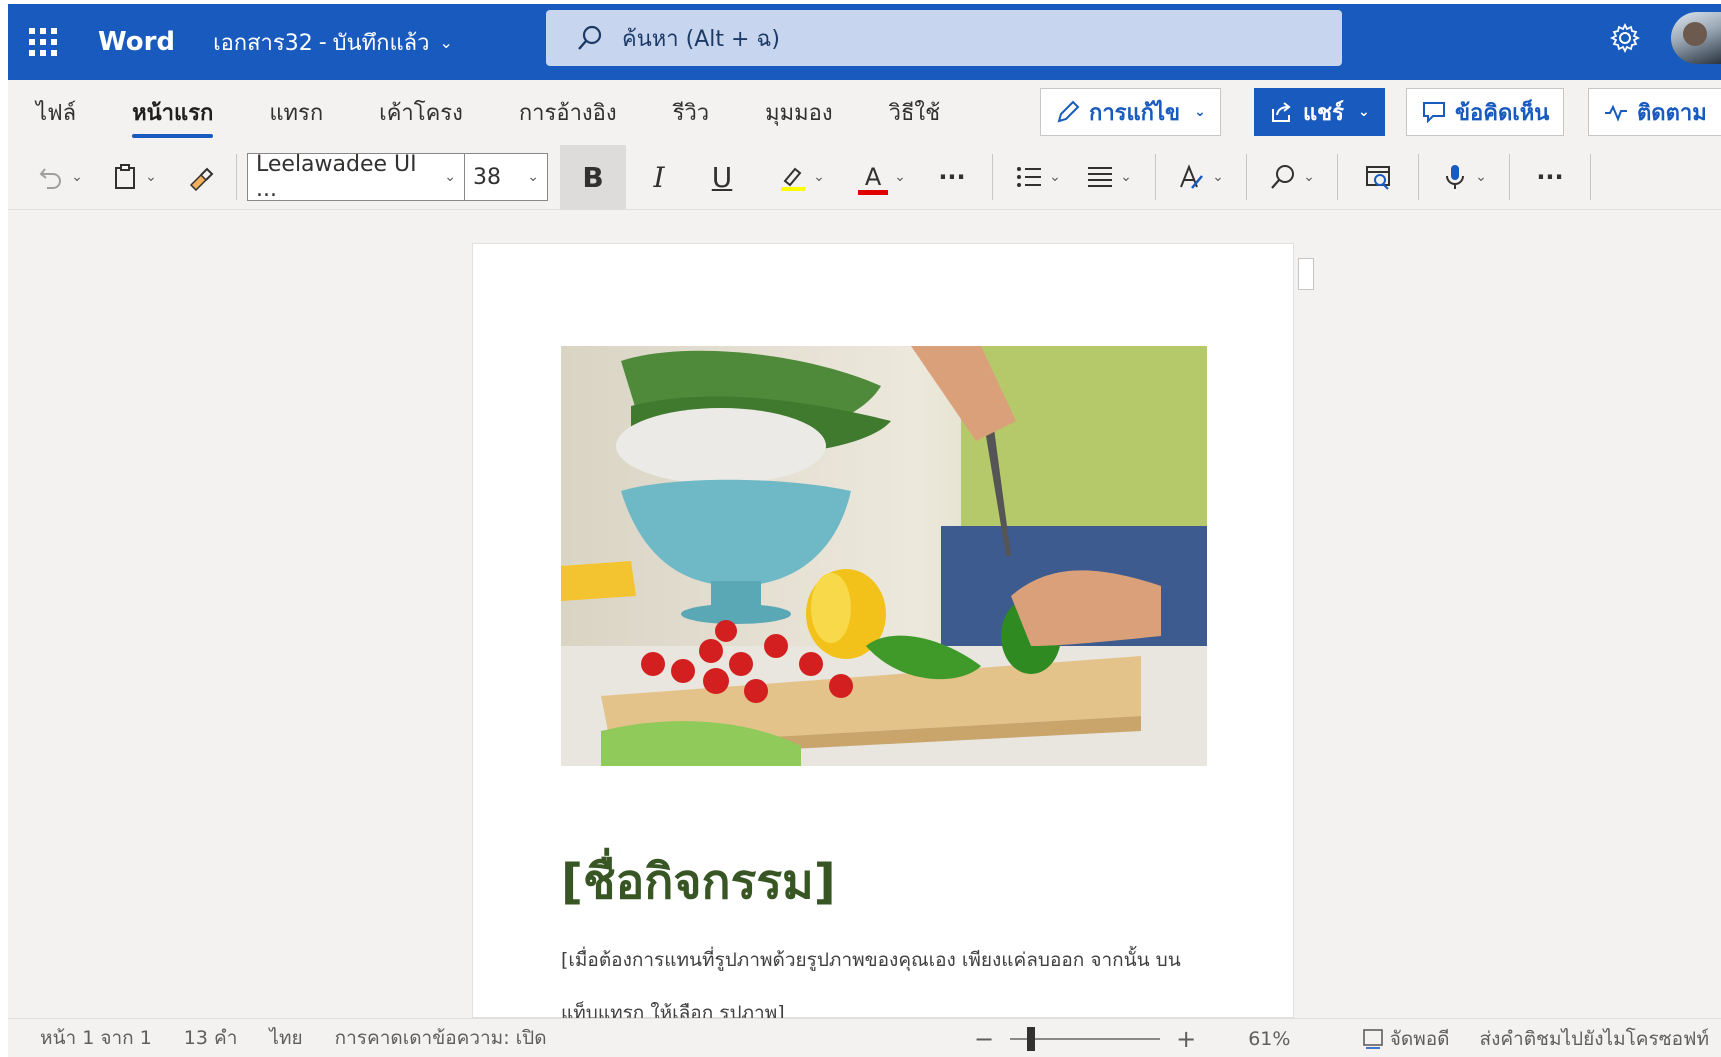  I want to click on font-color-letter: A, so click(873, 177).